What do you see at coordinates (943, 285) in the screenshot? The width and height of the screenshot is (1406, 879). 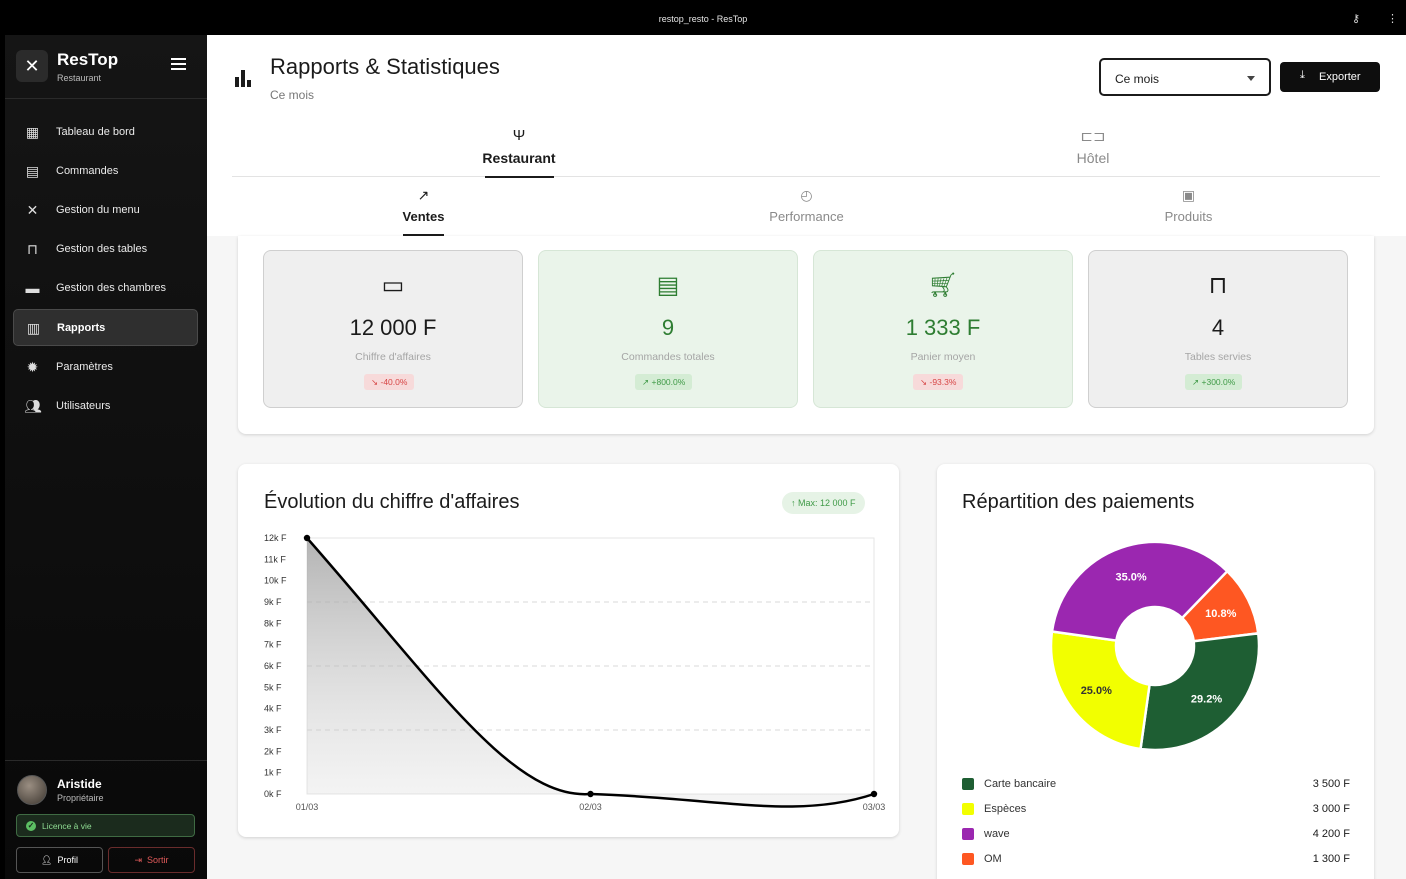 I see `cart-icon: 🛒︎` at bounding box center [943, 285].